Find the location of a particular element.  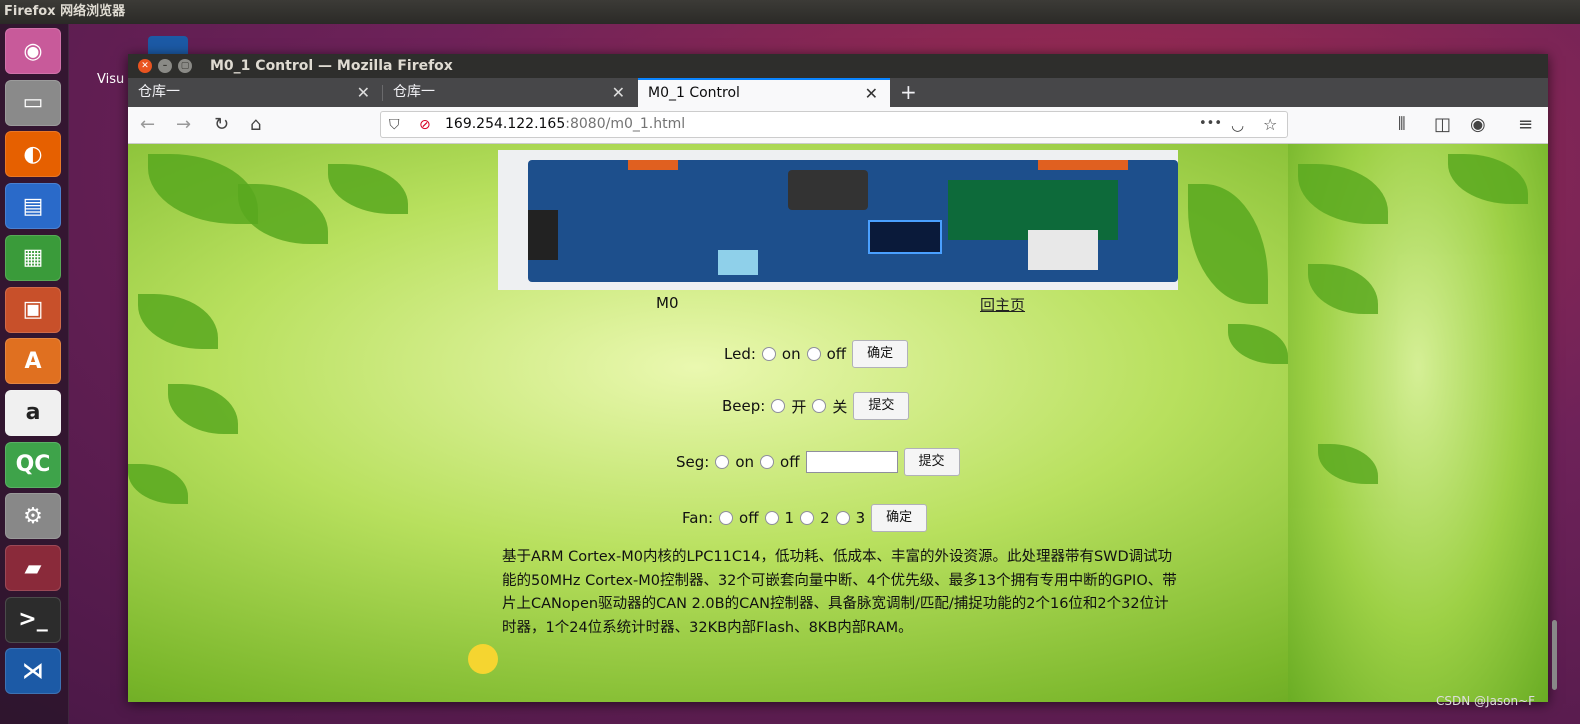

led-label: Led: is located at coordinates (740, 354).